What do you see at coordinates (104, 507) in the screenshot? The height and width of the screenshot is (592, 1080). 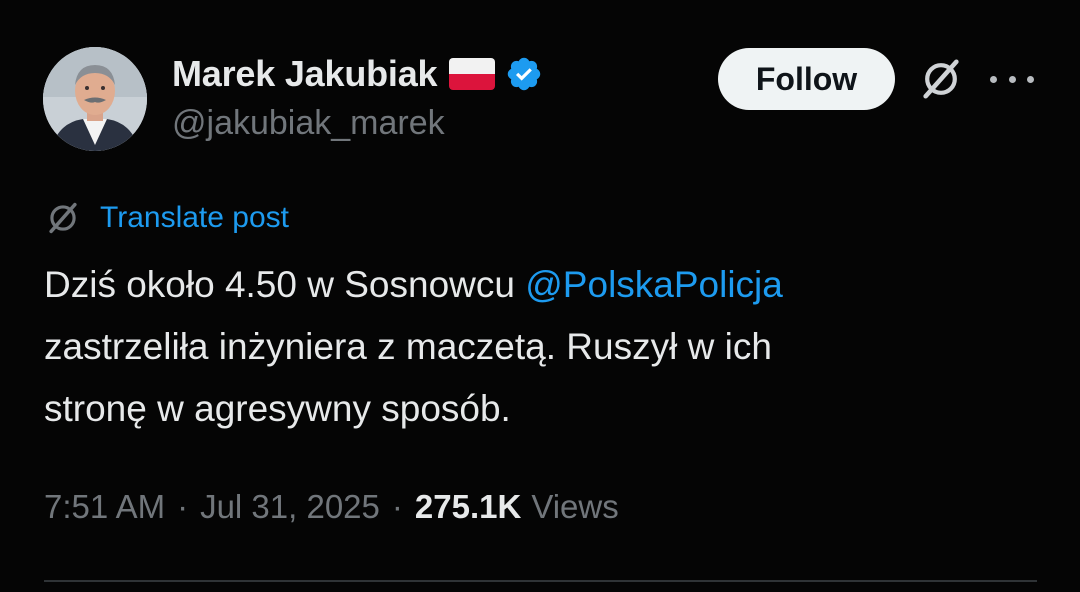 I see `post-time: 7:51 AM` at bounding box center [104, 507].